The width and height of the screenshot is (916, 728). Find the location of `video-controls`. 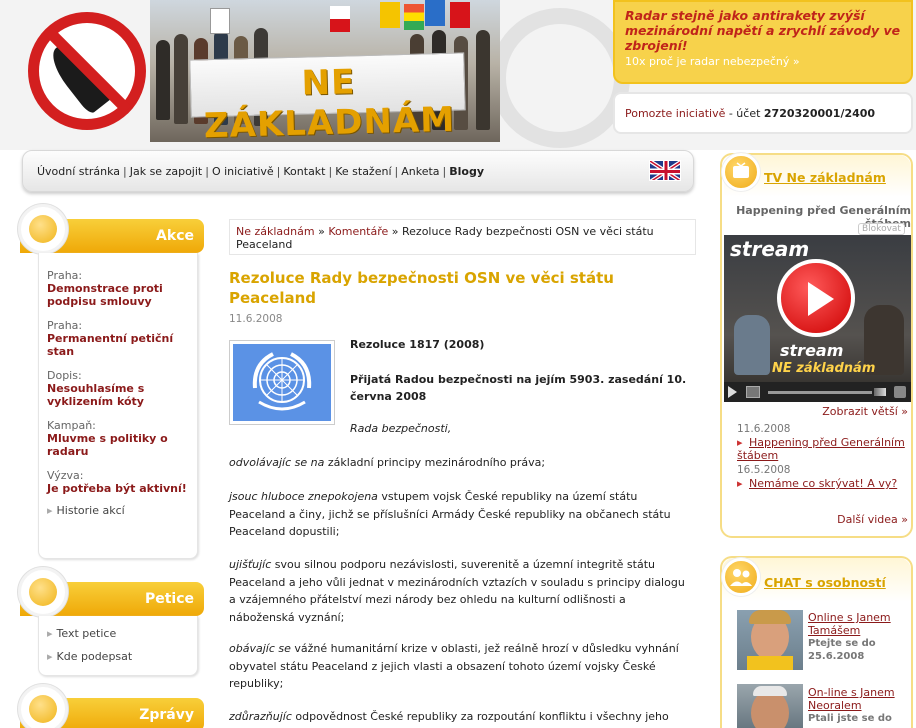

video-controls is located at coordinates (817, 392).